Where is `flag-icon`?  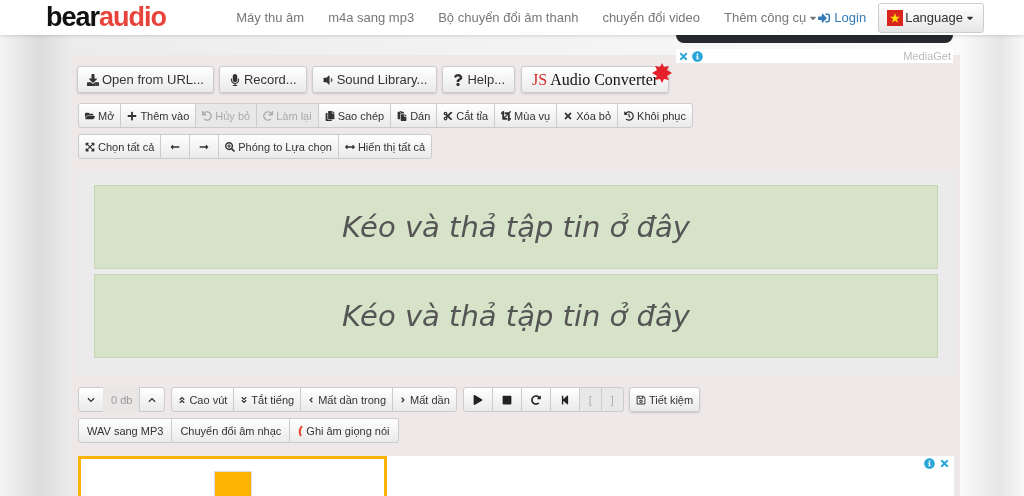
flag-icon is located at coordinates (895, 17).